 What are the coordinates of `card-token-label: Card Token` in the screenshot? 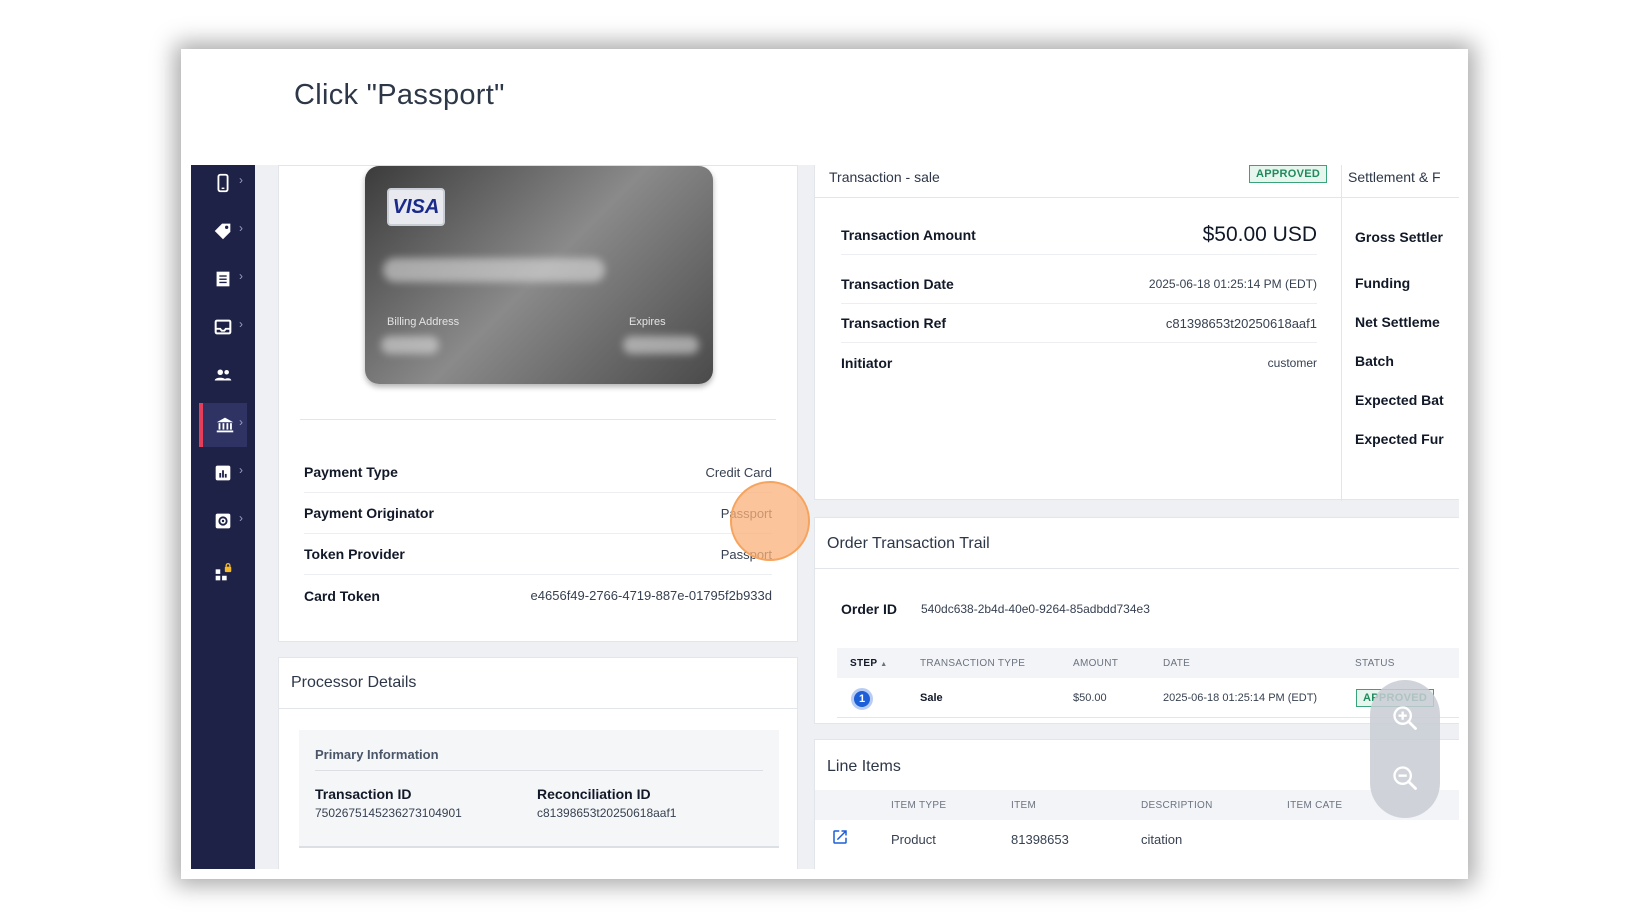 It's located at (342, 595).